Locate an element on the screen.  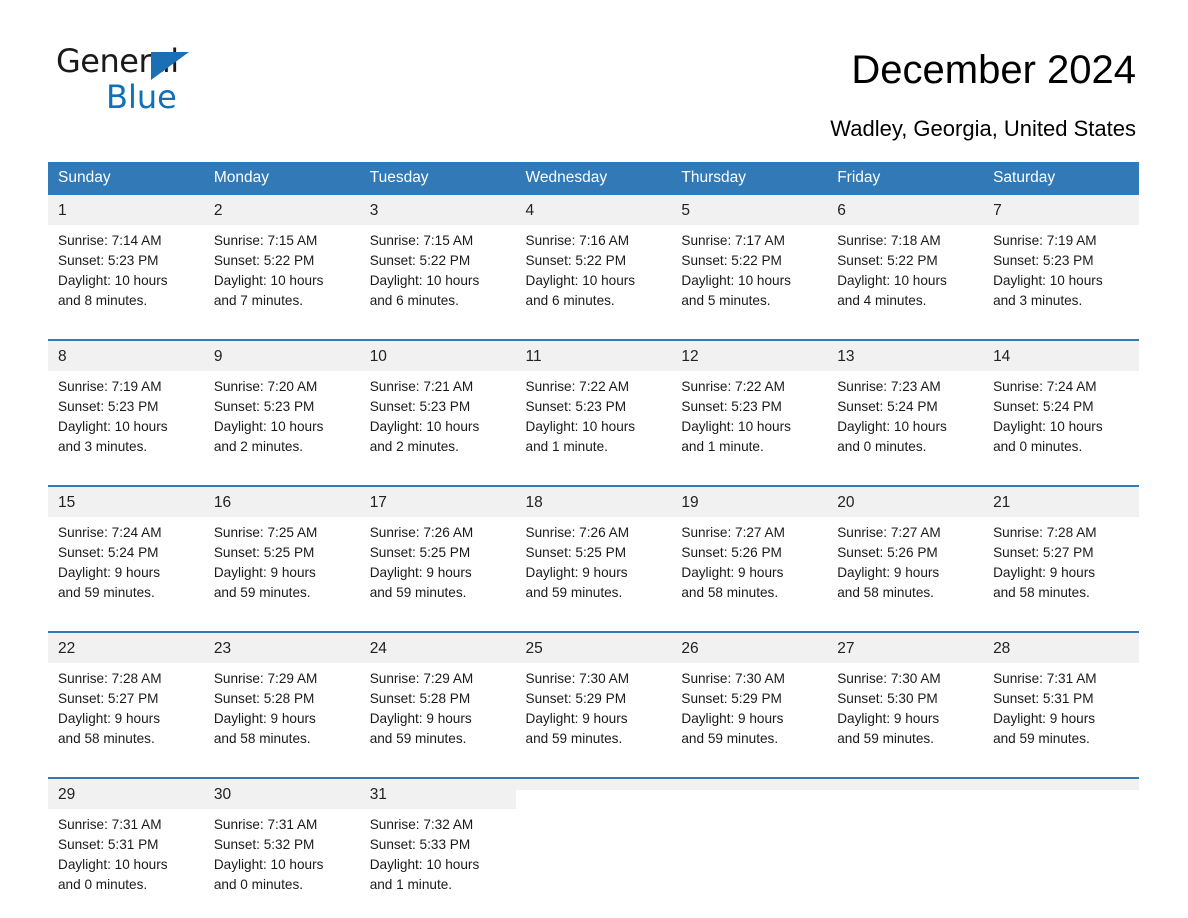
daylight-line2-text: and 58 minutes. is located at coordinates (885, 592).